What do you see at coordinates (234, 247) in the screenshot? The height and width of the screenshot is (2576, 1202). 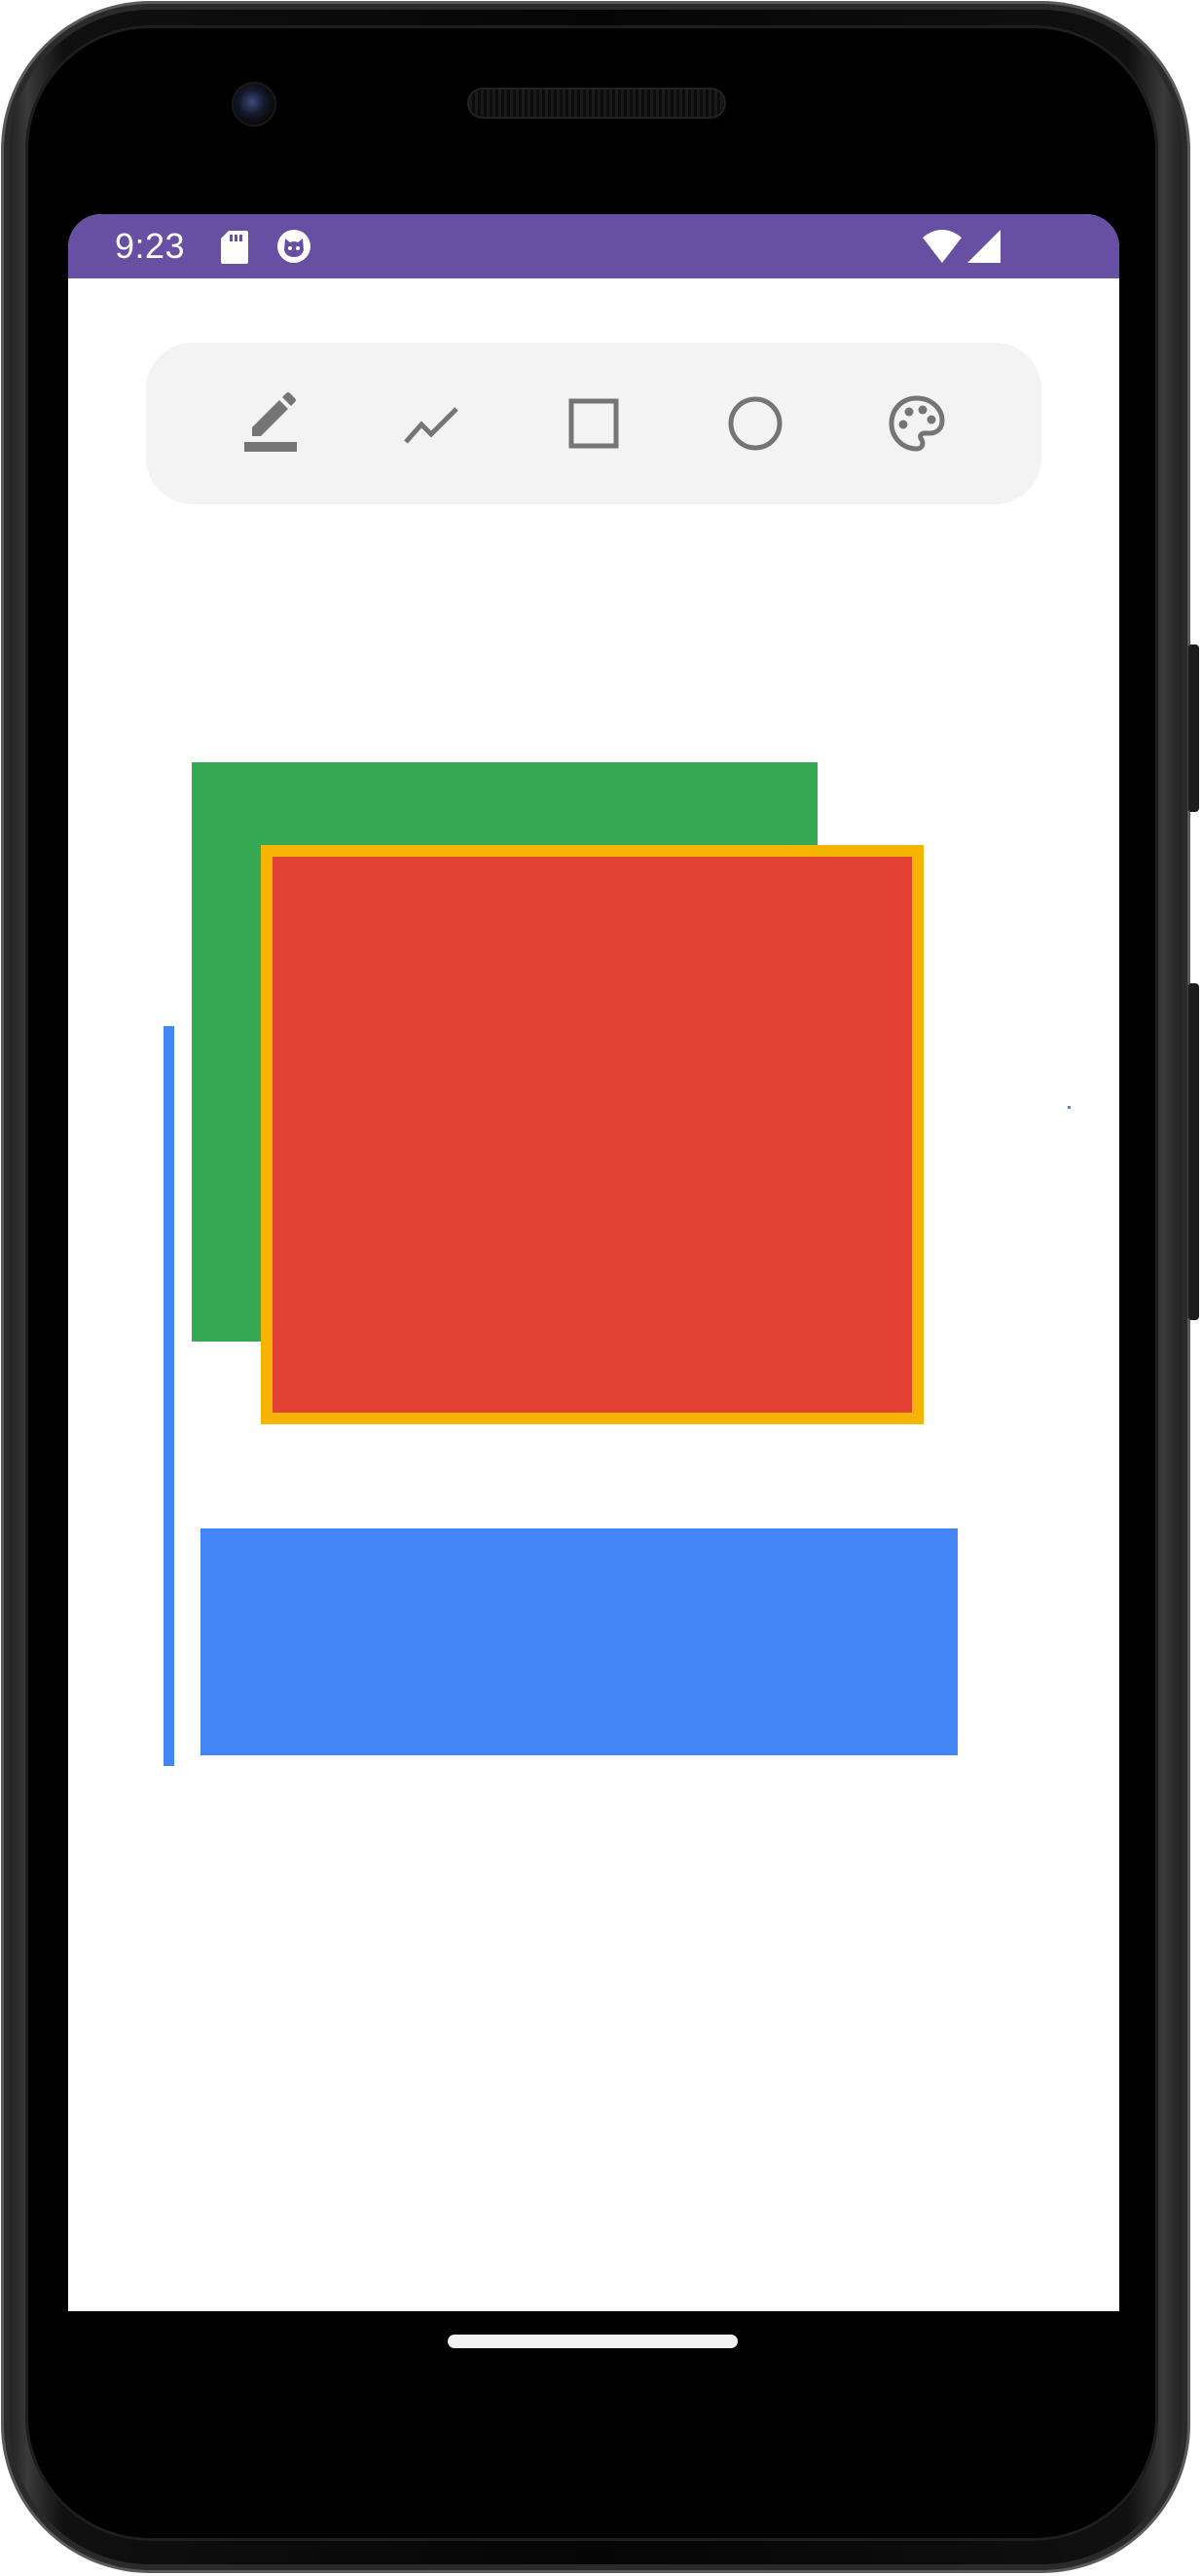 I see `sd-card-icon` at bounding box center [234, 247].